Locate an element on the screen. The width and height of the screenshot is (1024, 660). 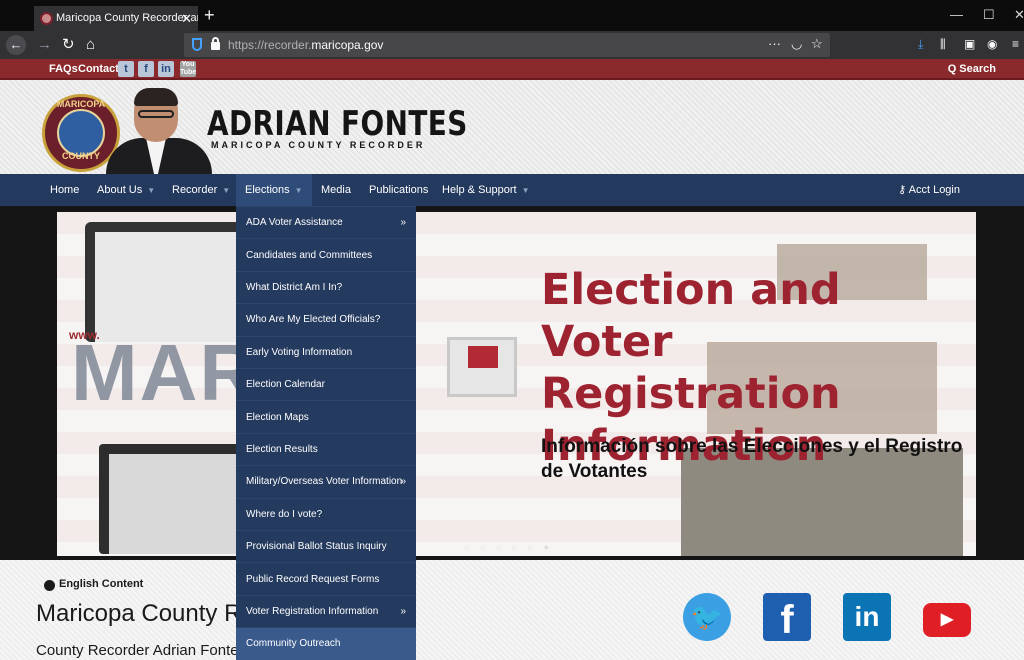
dropdown-item: Provisional Ballot Status Inquiry is located at coordinates (326, 546).